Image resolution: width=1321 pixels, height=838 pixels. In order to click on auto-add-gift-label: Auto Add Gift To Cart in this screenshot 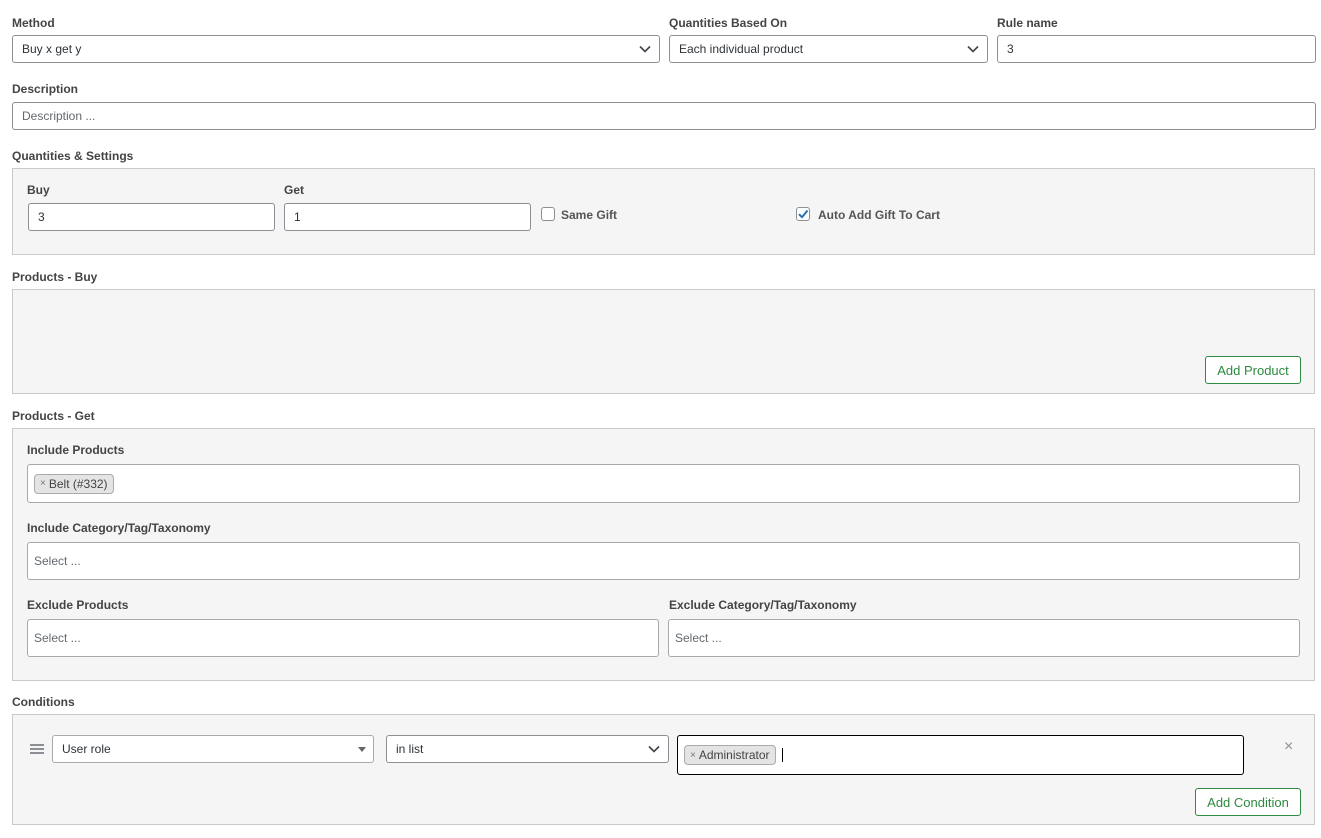, I will do `click(879, 215)`.